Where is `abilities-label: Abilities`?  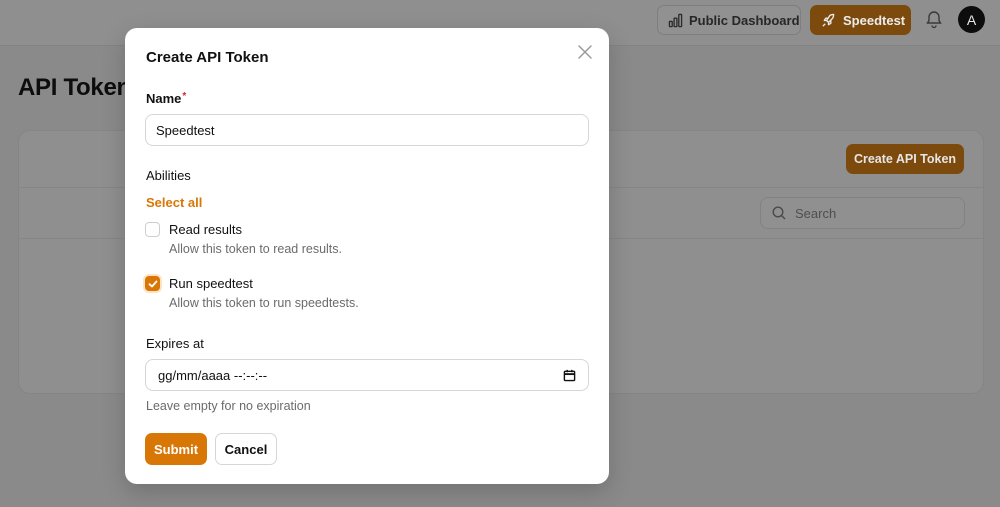
abilities-label: Abilities is located at coordinates (168, 175).